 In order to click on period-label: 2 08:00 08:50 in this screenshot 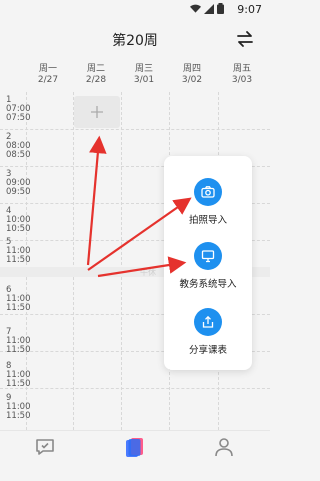, I will do `click(18, 146)`.